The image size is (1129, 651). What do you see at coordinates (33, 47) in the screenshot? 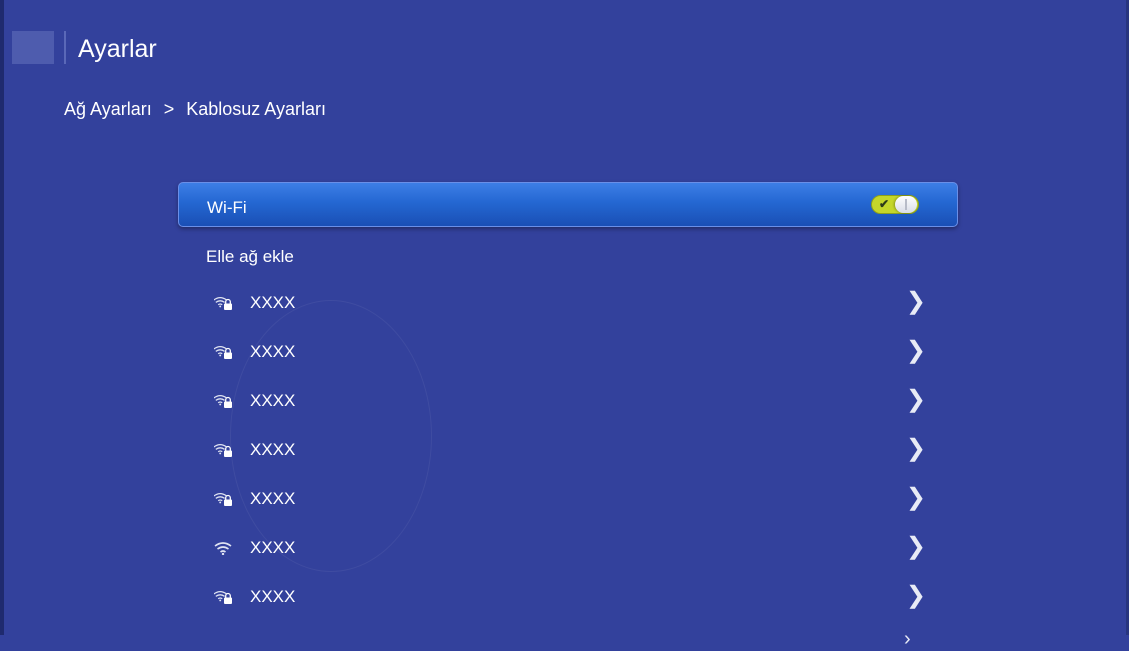
I see `app-logo` at bounding box center [33, 47].